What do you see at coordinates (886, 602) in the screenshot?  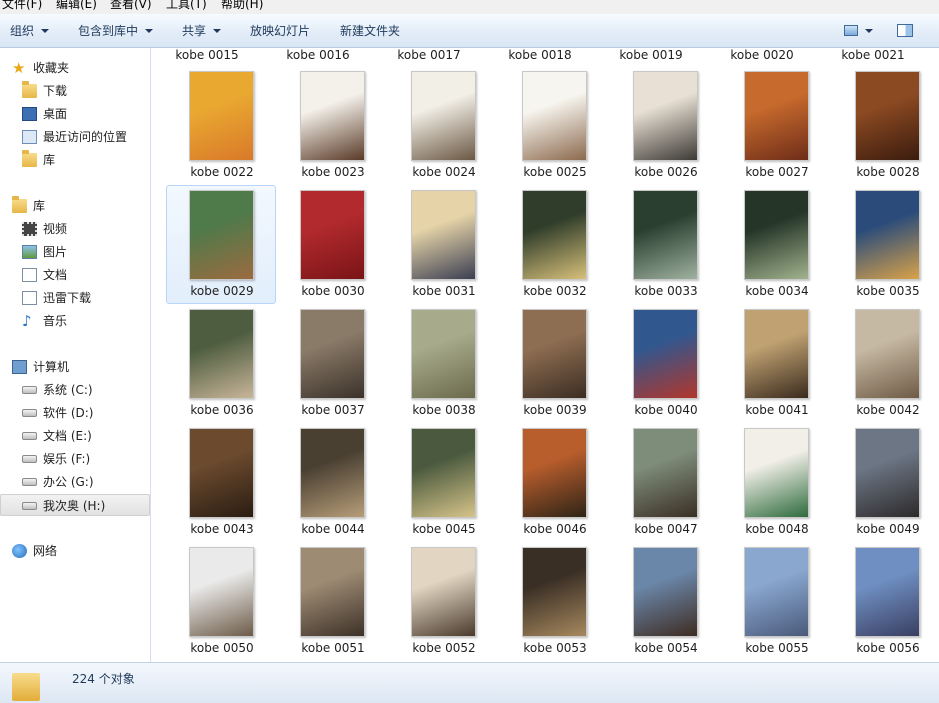 I see `file-item: kobe 0056` at bounding box center [886, 602].